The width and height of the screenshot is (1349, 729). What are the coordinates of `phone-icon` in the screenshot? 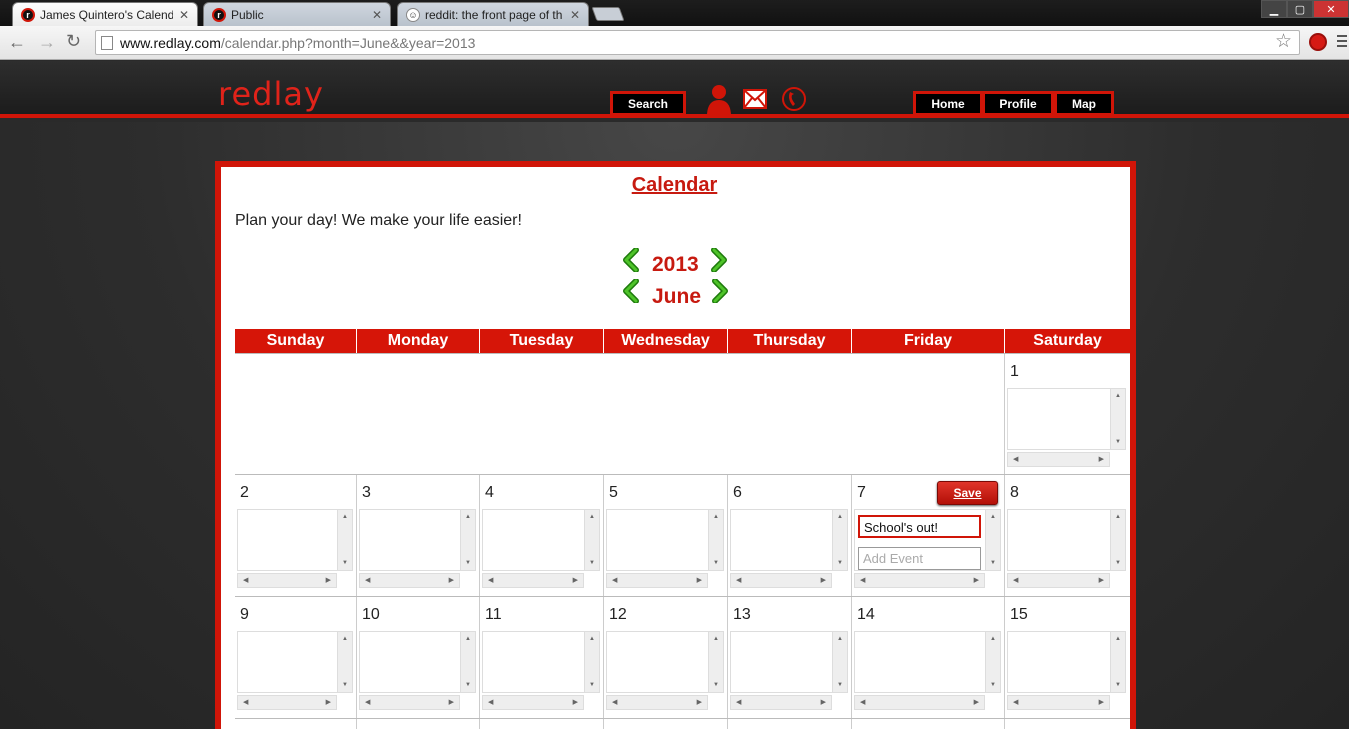 It's located at (794, 99).